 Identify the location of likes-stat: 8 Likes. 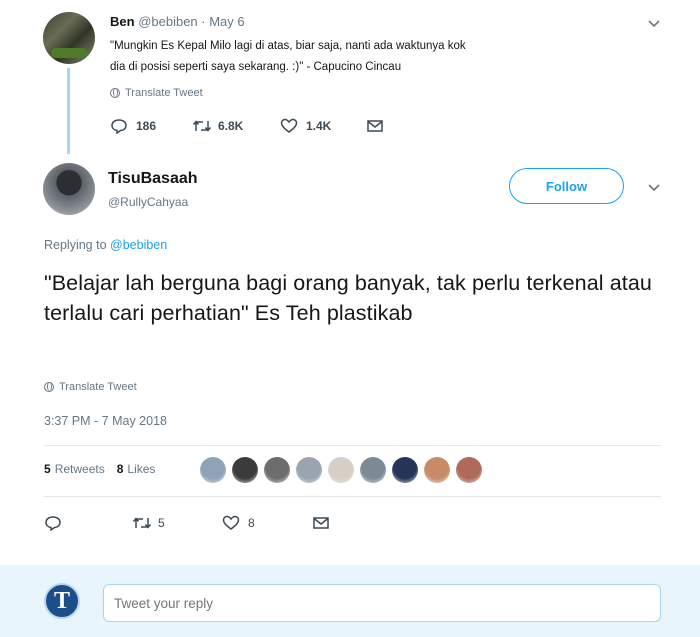
(136, 469).